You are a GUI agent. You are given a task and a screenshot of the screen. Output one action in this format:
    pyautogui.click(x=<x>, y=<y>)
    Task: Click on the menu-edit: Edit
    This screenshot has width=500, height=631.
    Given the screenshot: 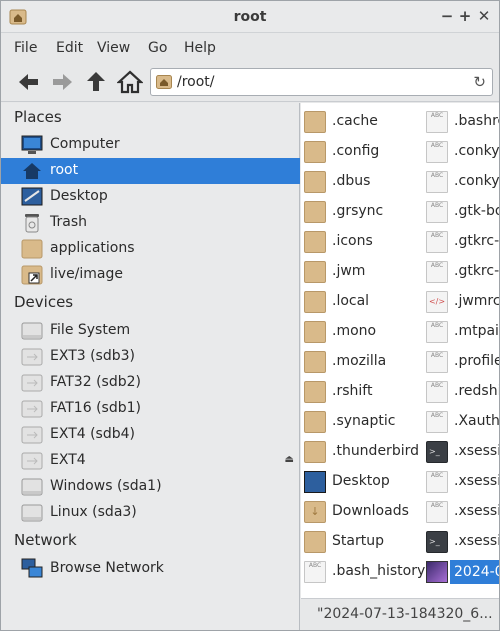 What is the action you would take?
    pyautogui.click(x=69, y=48)
    